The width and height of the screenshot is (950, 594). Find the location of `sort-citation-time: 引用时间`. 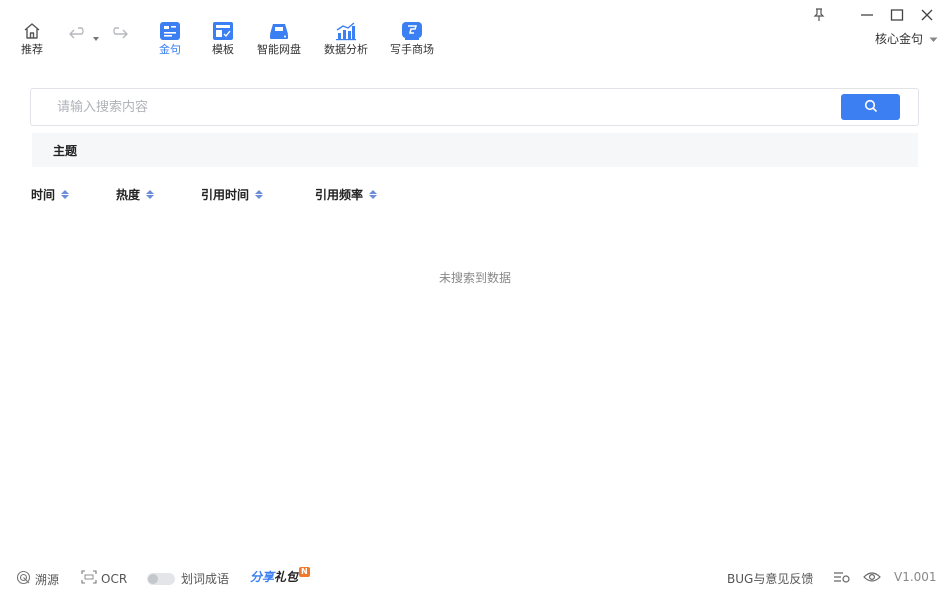

sort-citation-time: 引用时间 is located at coordinates (258, 194).